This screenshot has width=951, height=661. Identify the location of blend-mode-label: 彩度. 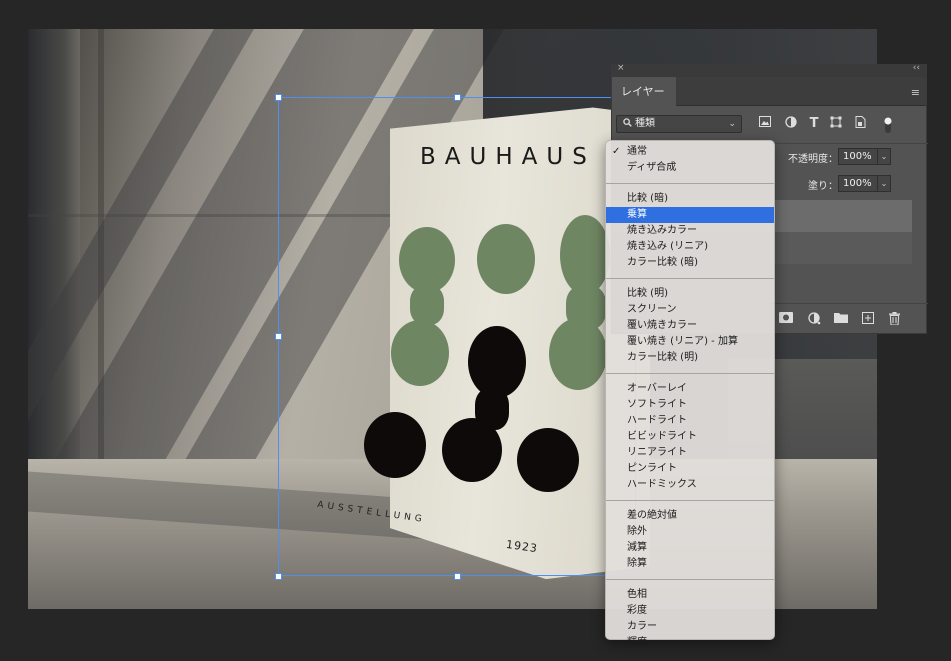
(637, 610).